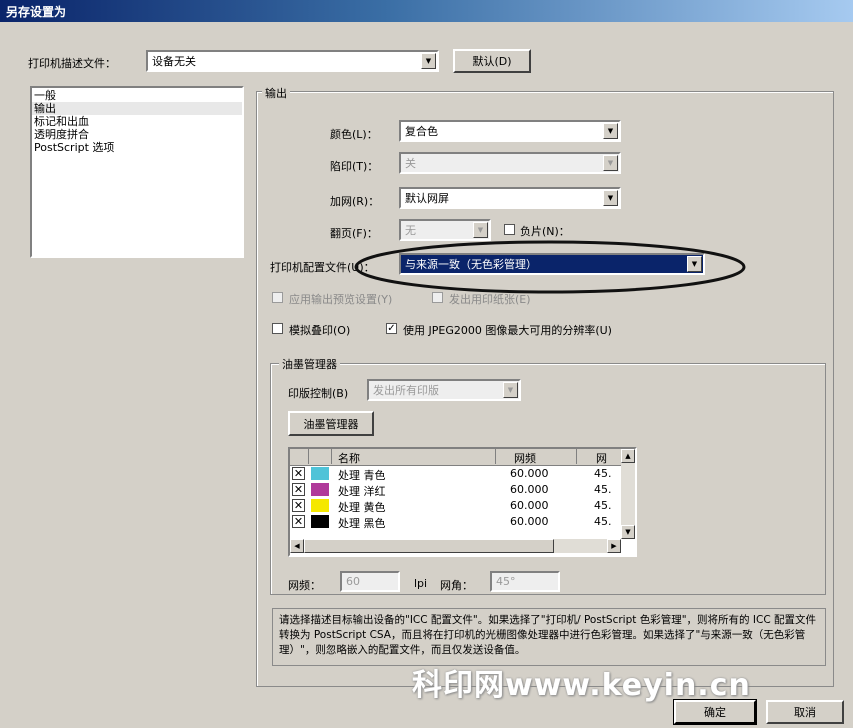 This screenshot has width=853, height=728. What do you see at coordinates (581, 685) in the screenshot?
I see `watermark: 科印网www.keyin.cn` at bounding box center [581, 685].